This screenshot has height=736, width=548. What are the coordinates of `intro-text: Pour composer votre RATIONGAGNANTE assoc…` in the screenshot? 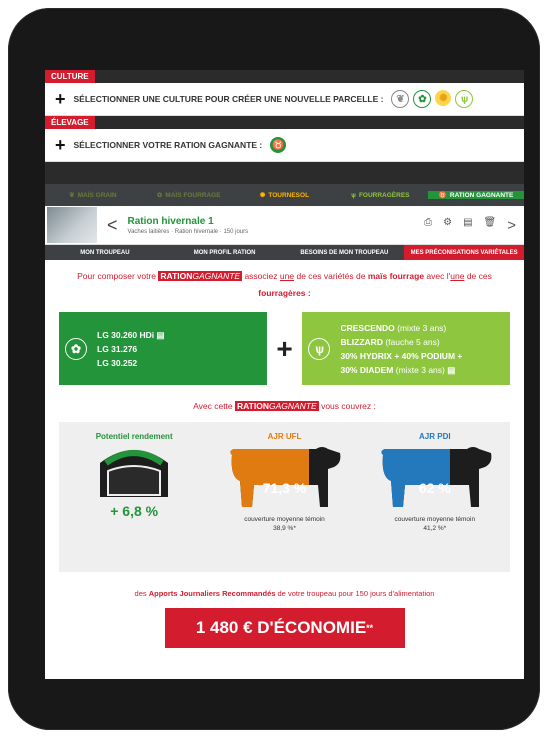 It's located at (284, 284).